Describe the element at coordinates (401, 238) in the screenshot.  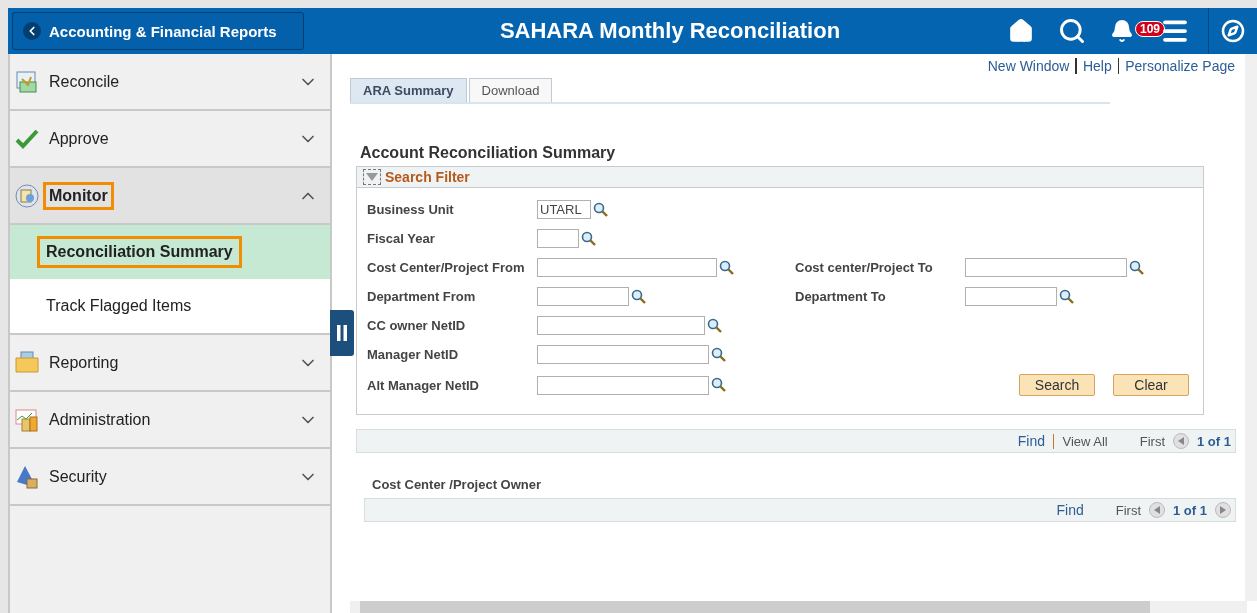
I see `field-label: Fiscal Year` at that location.